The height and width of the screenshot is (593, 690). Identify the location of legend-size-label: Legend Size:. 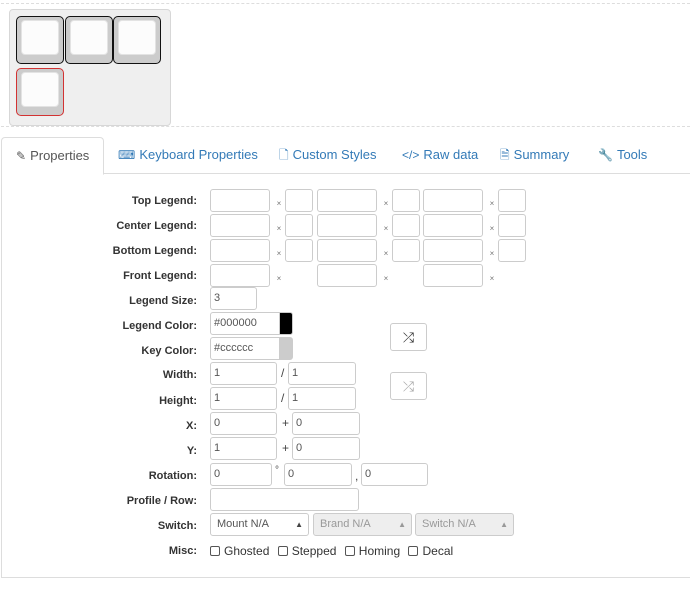
(163, 301).